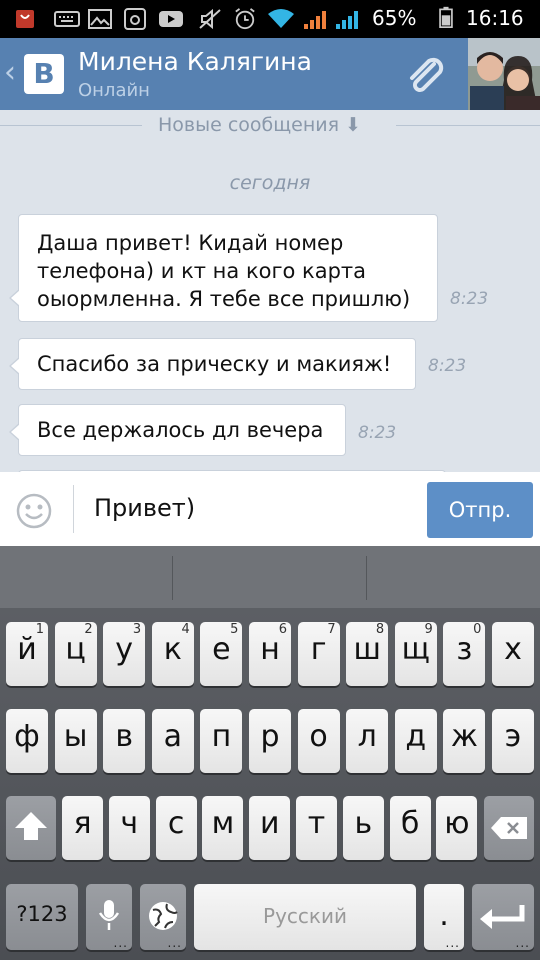  I want to click on backspace-key, so click(509, 828).